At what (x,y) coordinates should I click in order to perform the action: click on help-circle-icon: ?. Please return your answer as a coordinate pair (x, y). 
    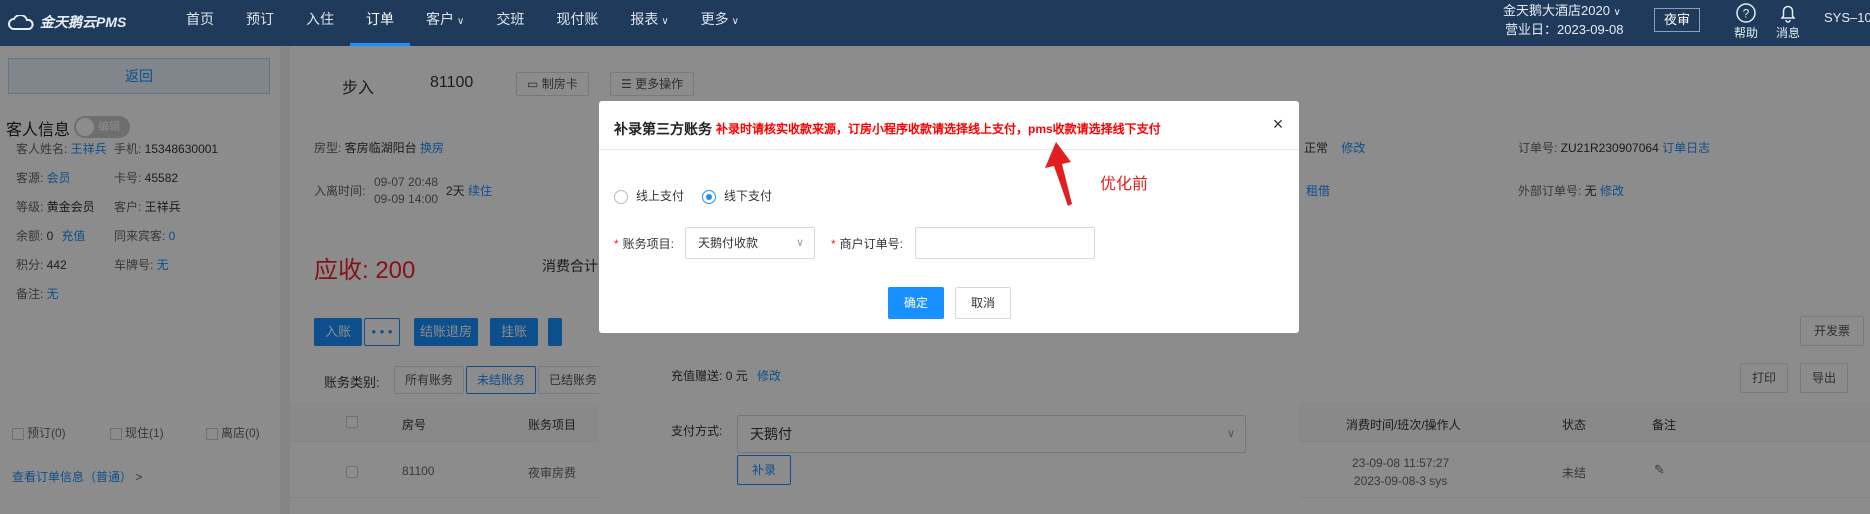
    Looking at the image, I should click on (1746, 13).